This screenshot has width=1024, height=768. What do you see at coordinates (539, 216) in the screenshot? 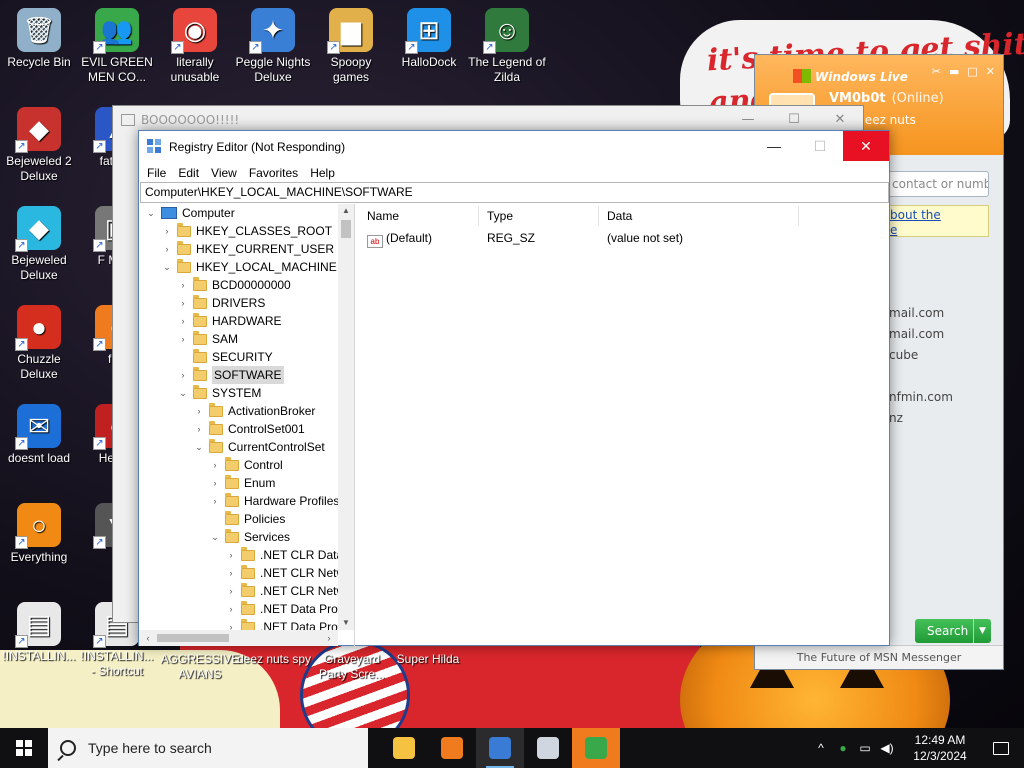
I see `column-header-type: Type` at bounding box center [539, 216].